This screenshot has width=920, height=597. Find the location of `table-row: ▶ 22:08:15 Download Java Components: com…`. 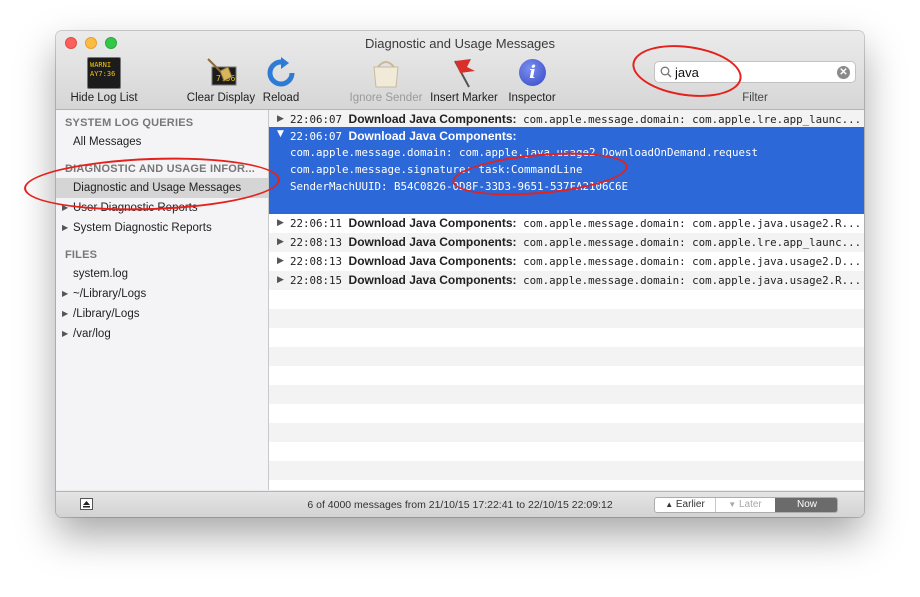

table-row: ▶ 22:08:15 Download Java Components: com… is located at coordinates (566, 280).